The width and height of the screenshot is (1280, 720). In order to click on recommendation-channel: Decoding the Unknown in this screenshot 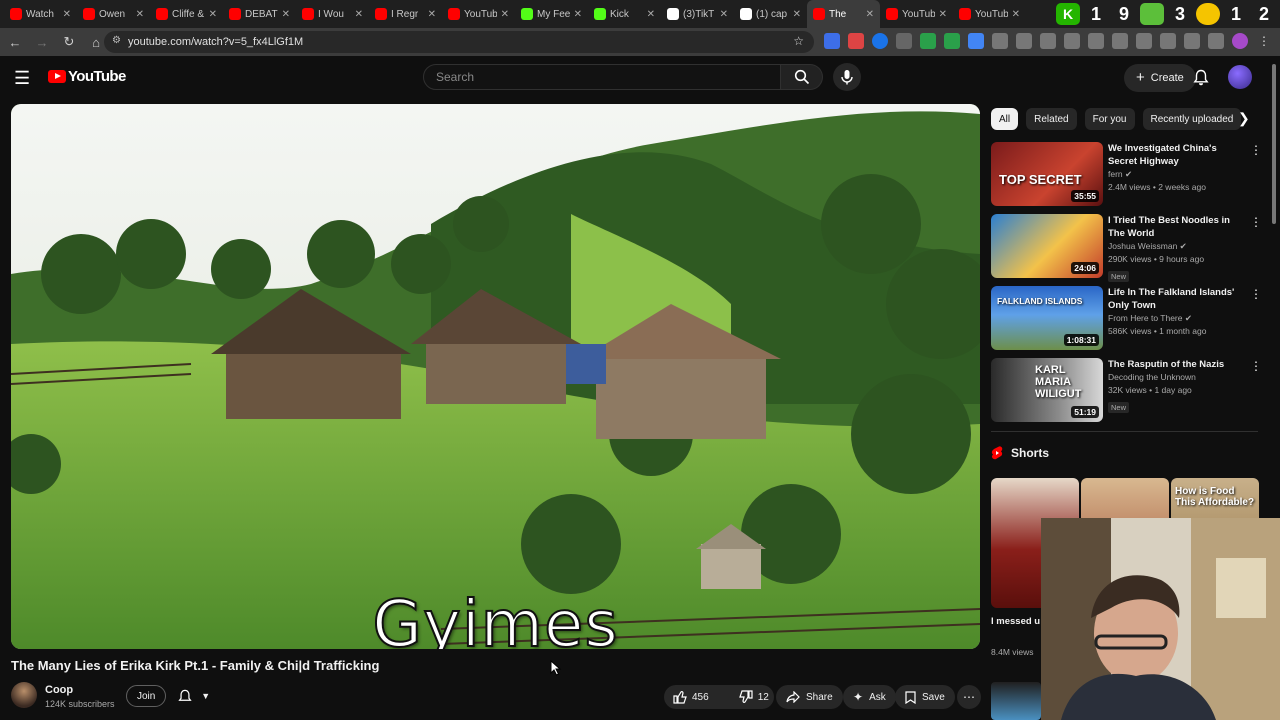, I will do `click(1178, 377)`.